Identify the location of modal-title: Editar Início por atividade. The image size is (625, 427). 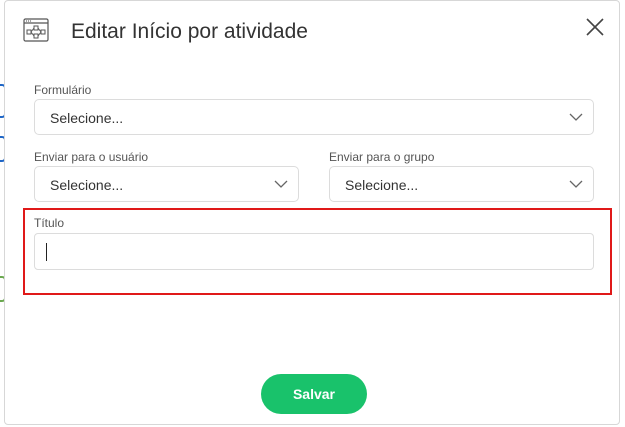
(189, 31).